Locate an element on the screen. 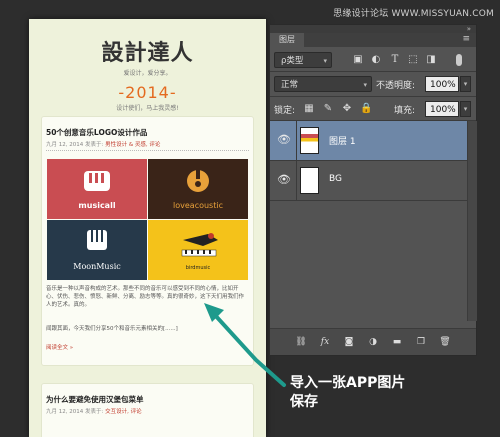  logo-label: musicall is located at coordinates (97, 205).